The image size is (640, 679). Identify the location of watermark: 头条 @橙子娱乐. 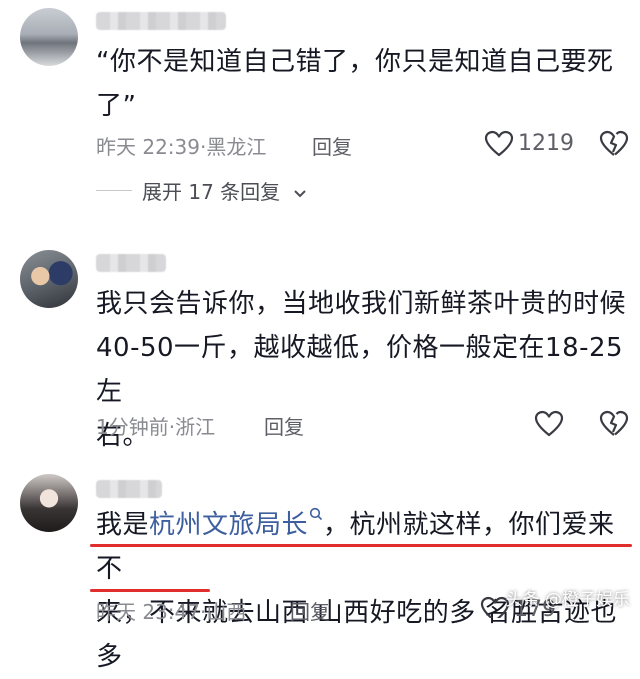
(567, 600).